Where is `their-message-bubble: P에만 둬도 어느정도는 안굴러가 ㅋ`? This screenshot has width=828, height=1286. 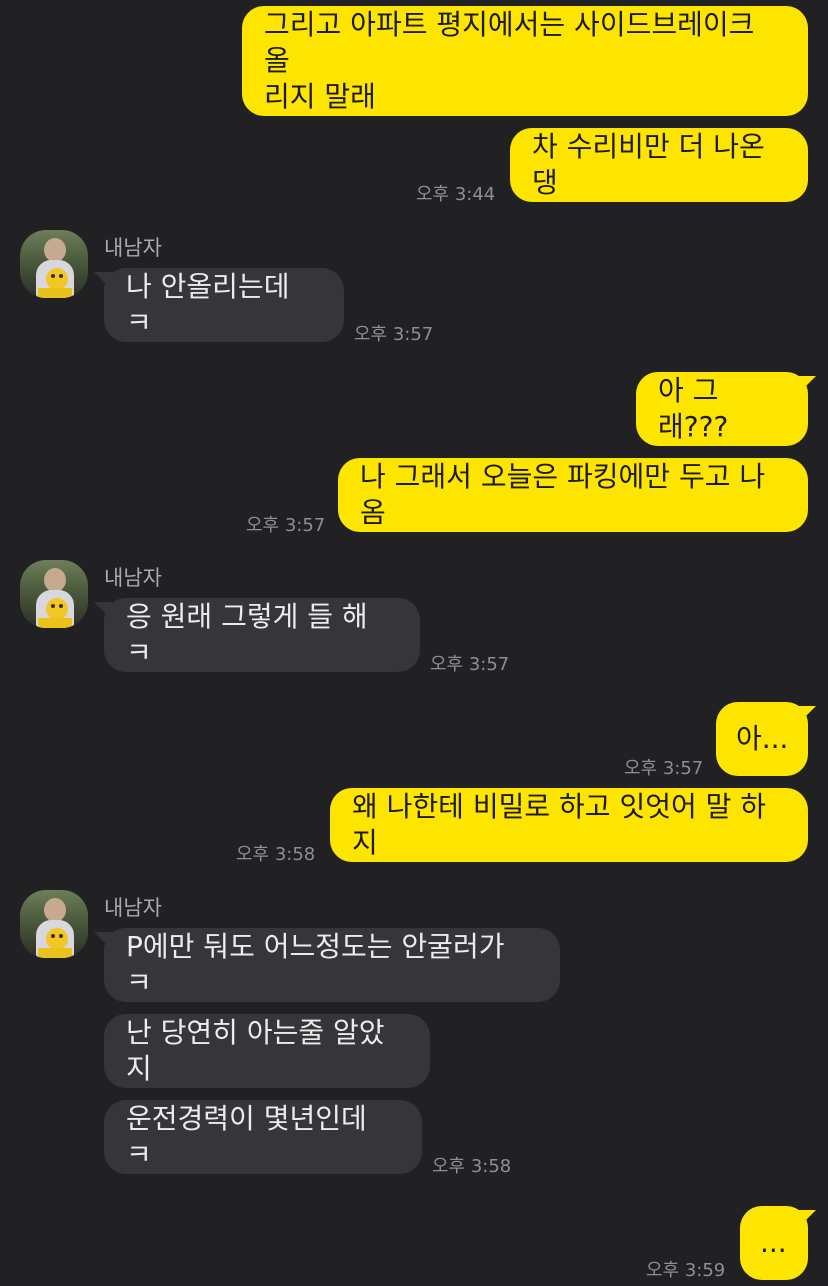 their-message-bubble: P에만 둬도 어느정도는 안굴러가 ㅋ is located at coordinates (332, 965).